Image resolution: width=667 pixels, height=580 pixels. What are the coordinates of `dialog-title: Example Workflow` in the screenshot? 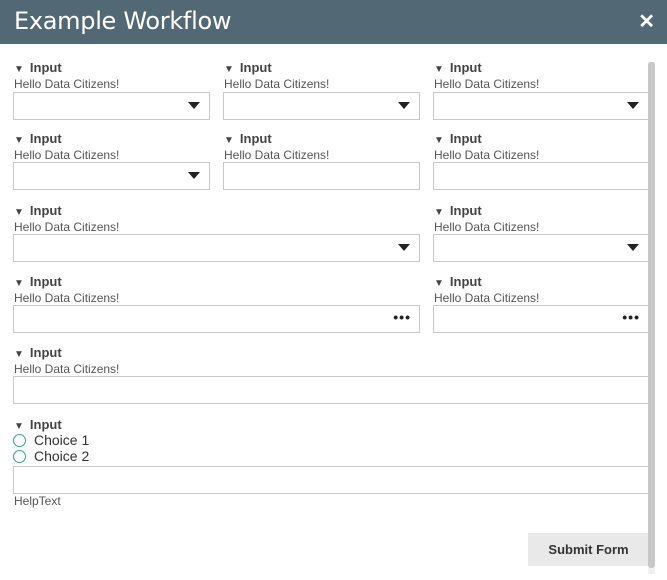 It's located at (123, 21).